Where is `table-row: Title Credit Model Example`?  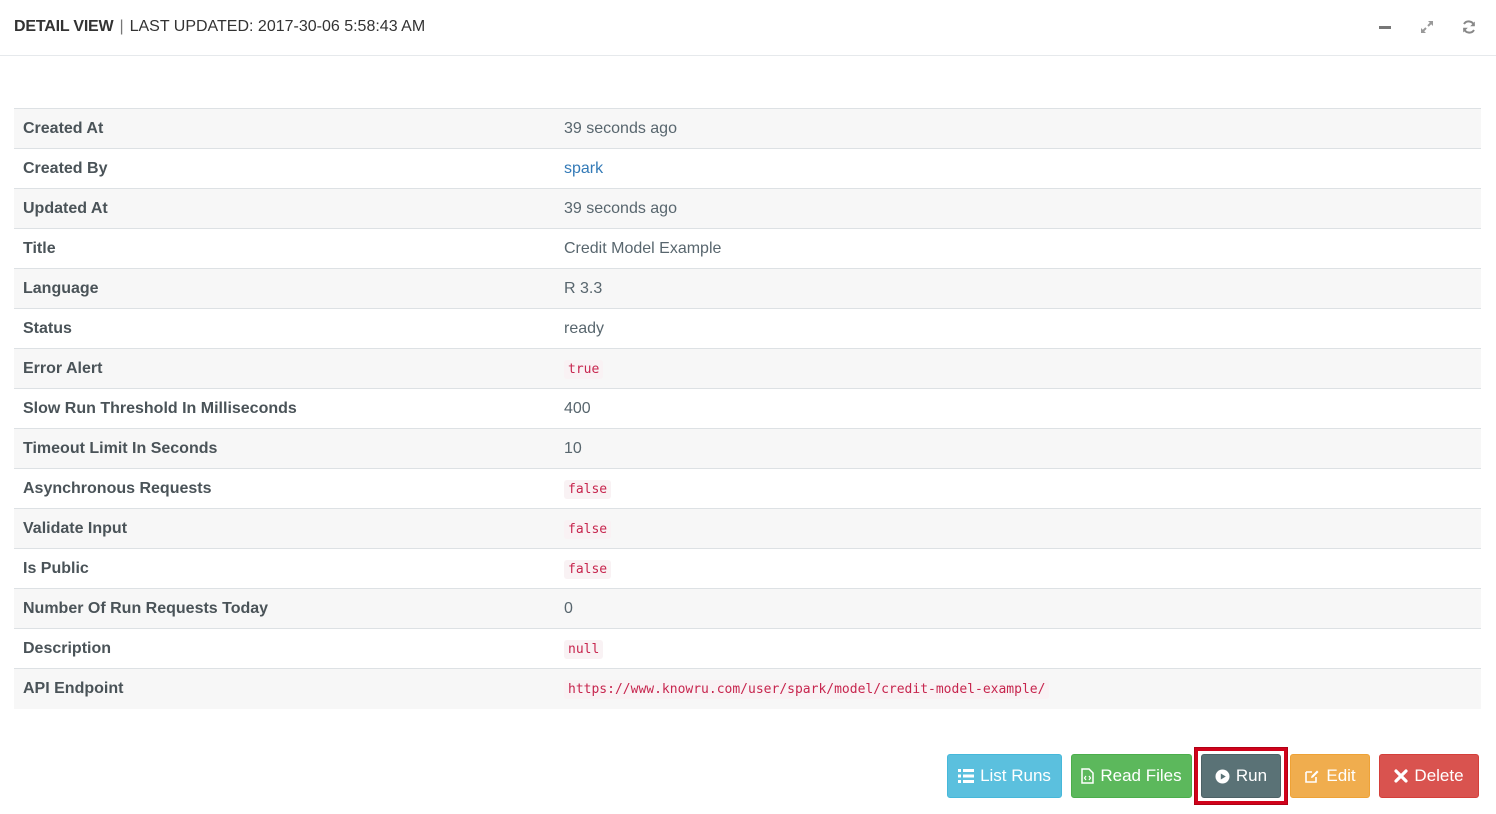 table-row: Title Credit Model Example is located at coordinates (747, 248).